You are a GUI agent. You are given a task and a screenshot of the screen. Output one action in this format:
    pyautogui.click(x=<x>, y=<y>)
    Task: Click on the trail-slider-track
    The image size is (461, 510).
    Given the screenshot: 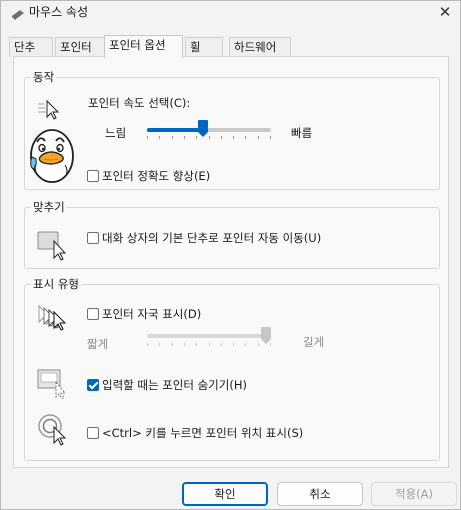 What is the action you would take?
    pyautogui.click(x=209, y=336)
    